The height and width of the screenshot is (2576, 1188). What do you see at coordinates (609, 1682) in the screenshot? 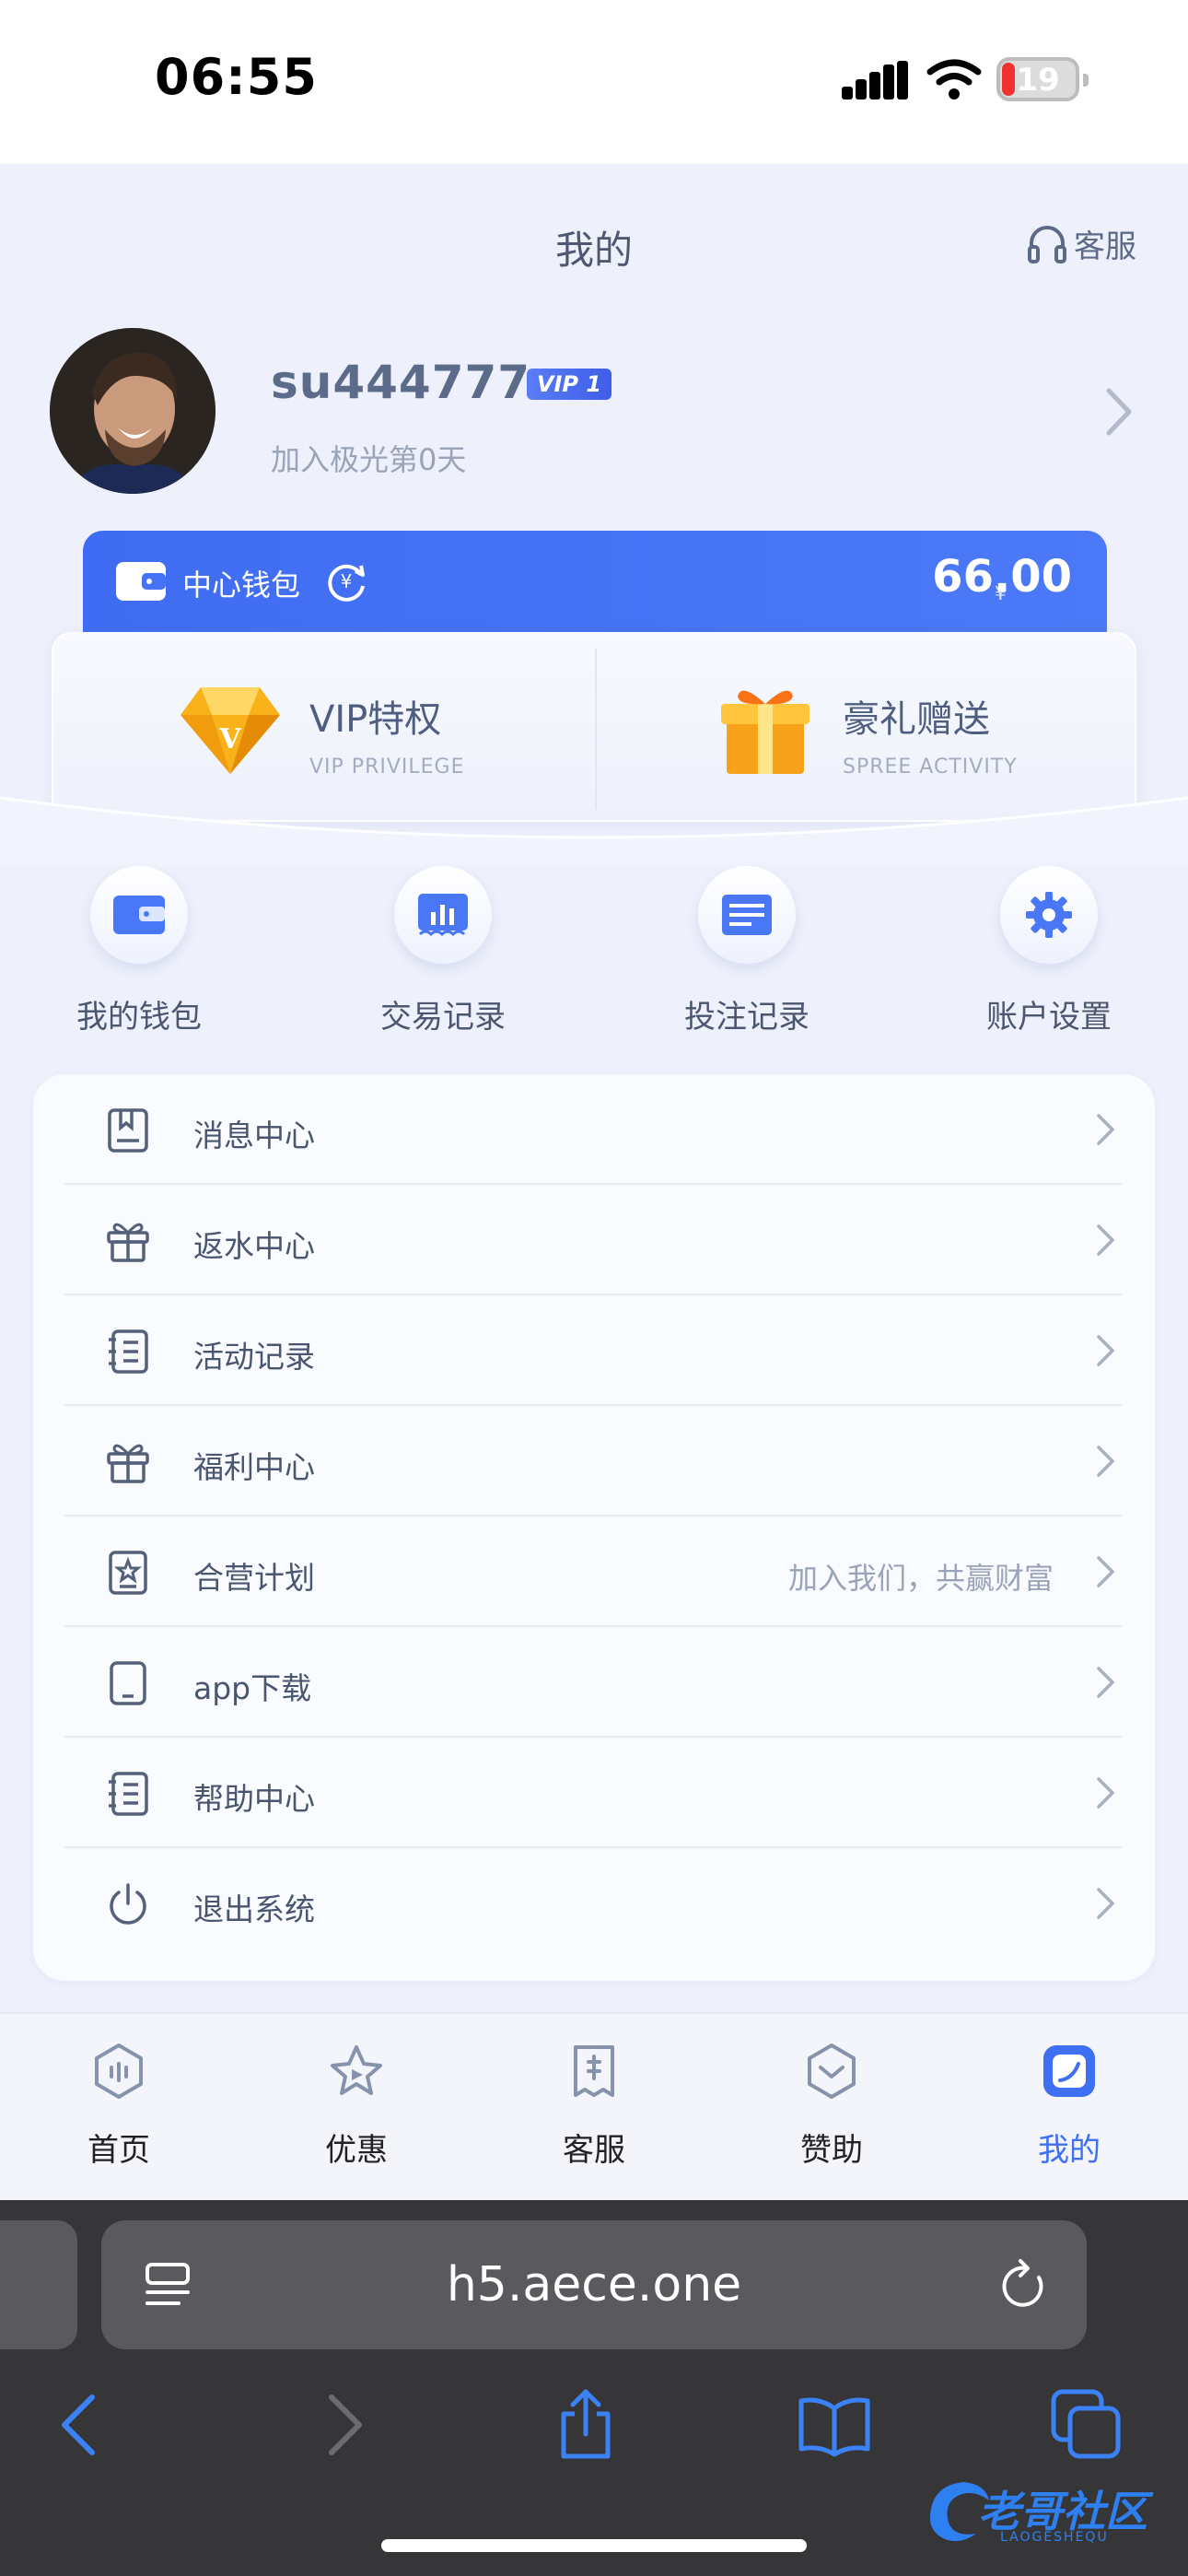
I see `menu-item-app-download: app下载` at bounding box center [609, 1682].